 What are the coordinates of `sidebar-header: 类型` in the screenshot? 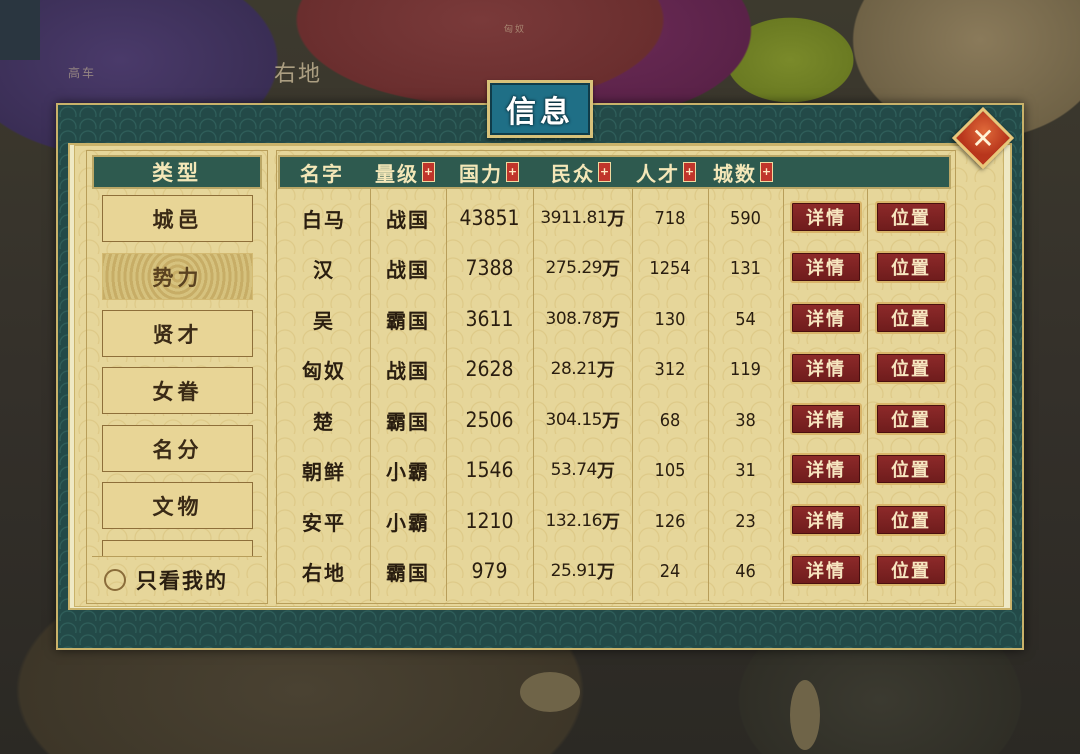 It's located at (177, 172).